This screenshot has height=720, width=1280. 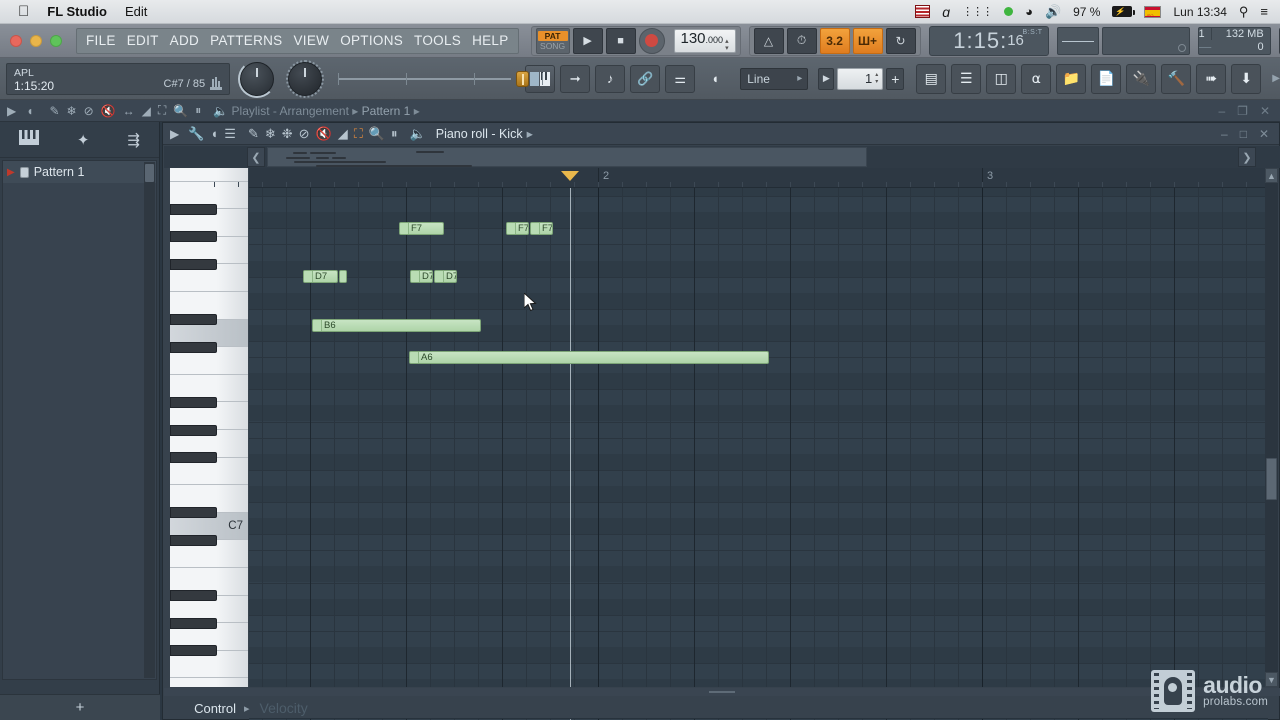 What do you see at coordinates (108, 111) in the screenshot?
I see `mute-icon: 🔇` at bounding box center [108, 111].